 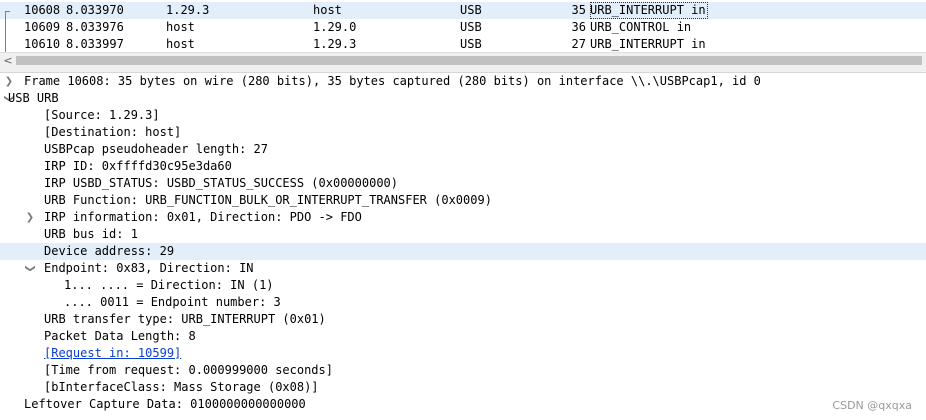 What do you see at coordinates (102, 115) in the screenshot?
I see `tree-item-label: [Source: 1.29.3]` at bounding box center [102, 115].